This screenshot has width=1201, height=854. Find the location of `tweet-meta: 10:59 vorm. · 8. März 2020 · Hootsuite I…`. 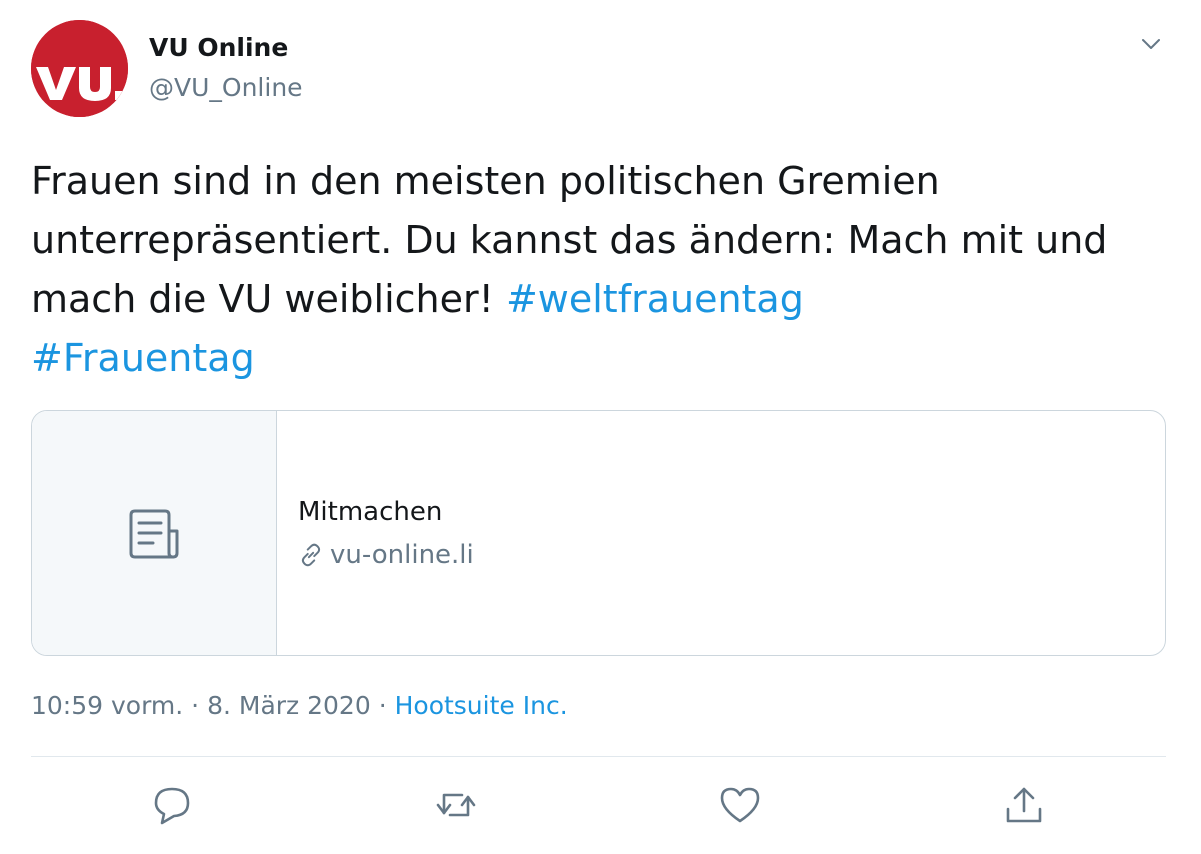

tweet-meta: 10:59 vorm. · 8. März 2020 · Hootsuite I… is located at coordinates (299, 705).